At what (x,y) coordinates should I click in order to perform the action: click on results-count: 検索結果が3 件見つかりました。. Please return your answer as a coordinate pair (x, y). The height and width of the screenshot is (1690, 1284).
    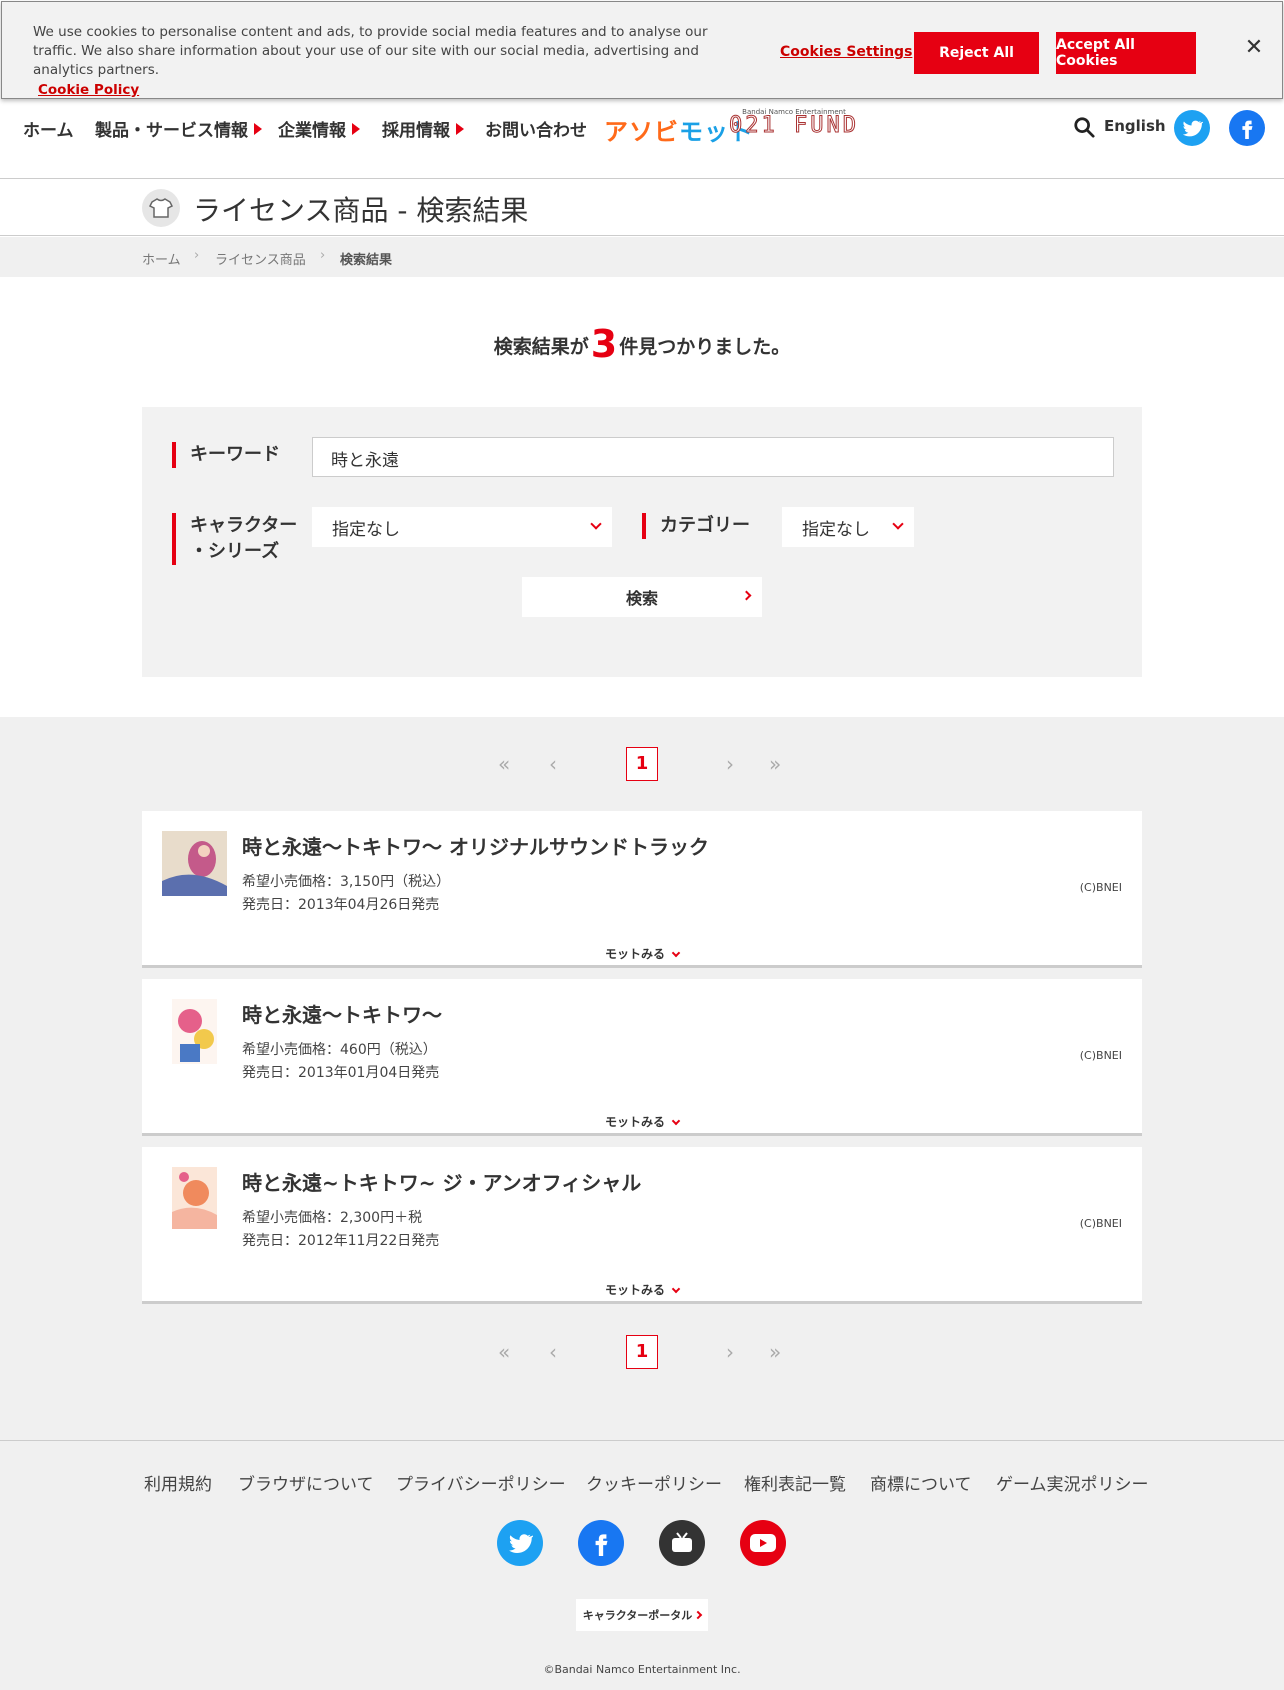
    Looking at the image, I should click on (642, 344).